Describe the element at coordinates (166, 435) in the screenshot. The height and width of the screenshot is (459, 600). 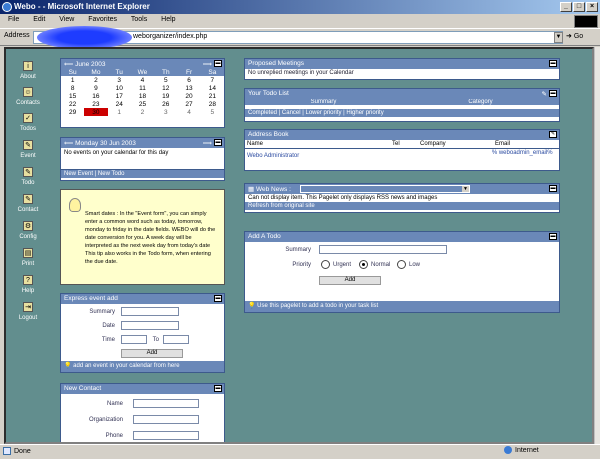
I see `contact-phone-input` at that location.